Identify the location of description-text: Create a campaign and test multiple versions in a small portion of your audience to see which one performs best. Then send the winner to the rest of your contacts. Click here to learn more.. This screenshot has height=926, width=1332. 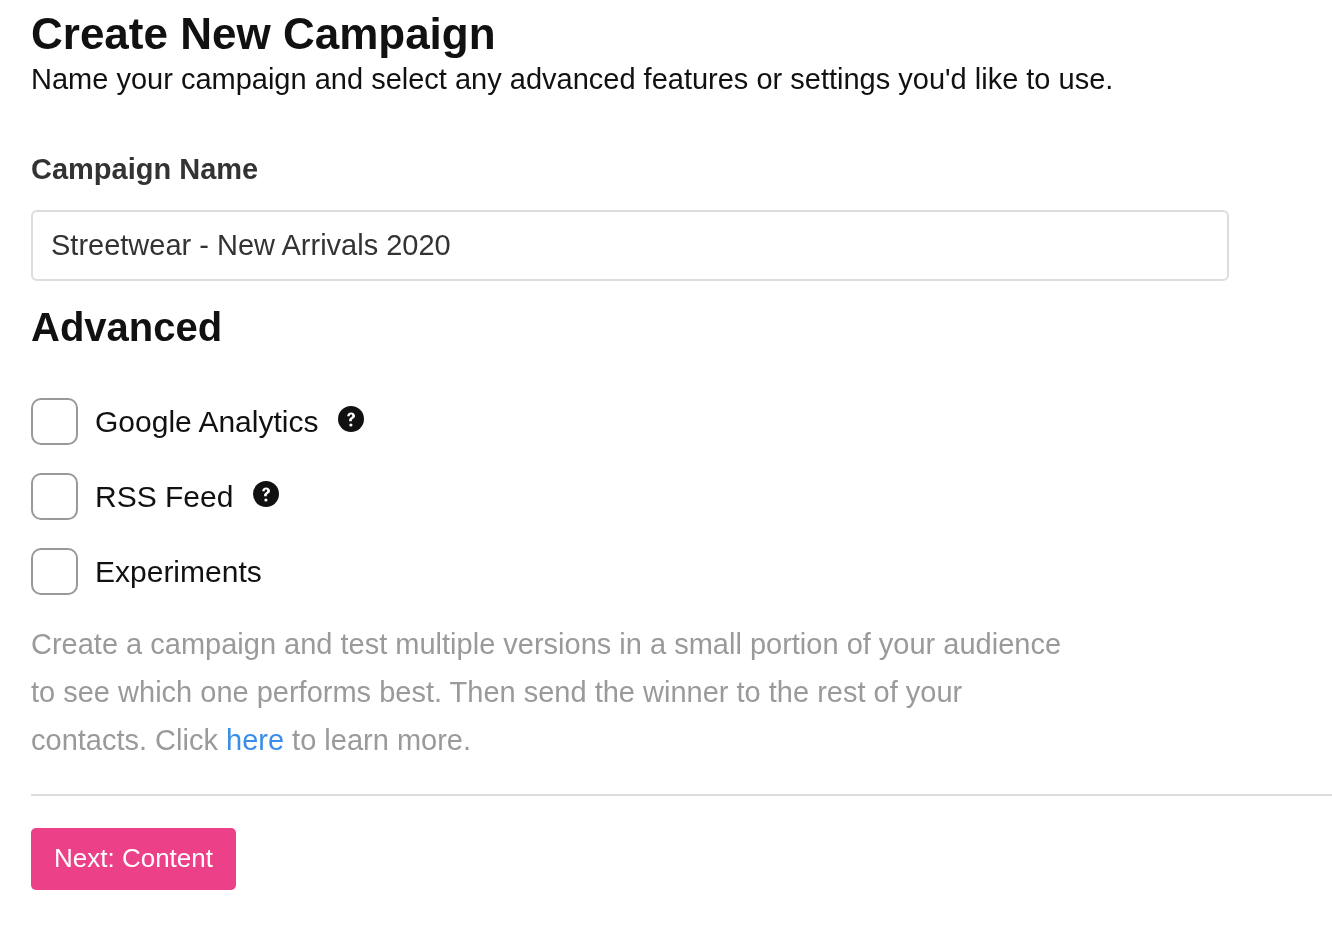
(547, 692).